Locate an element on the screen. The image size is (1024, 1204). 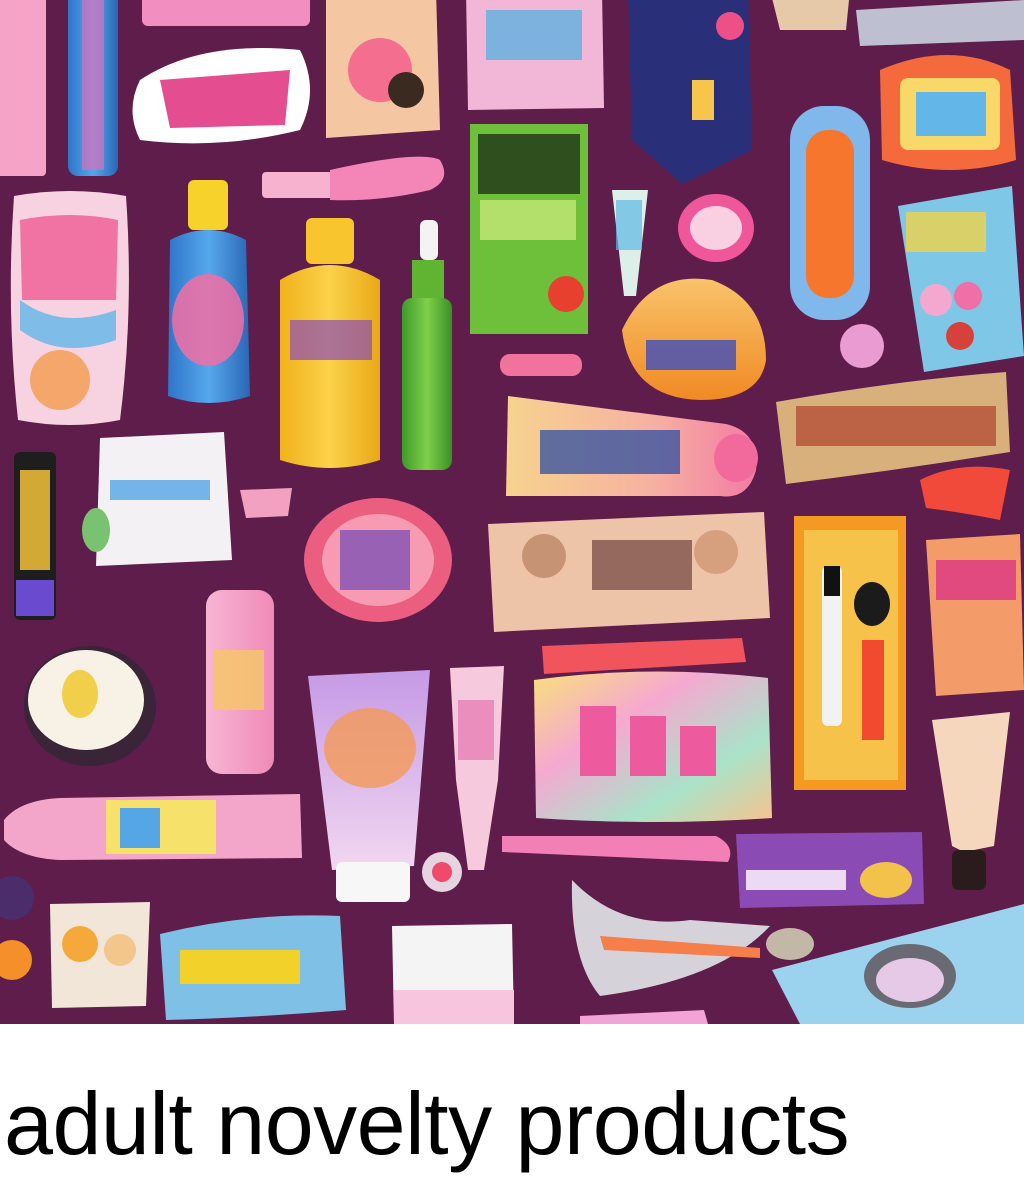
caption-text: adult novelty products is located at coordinates (427, 1123).